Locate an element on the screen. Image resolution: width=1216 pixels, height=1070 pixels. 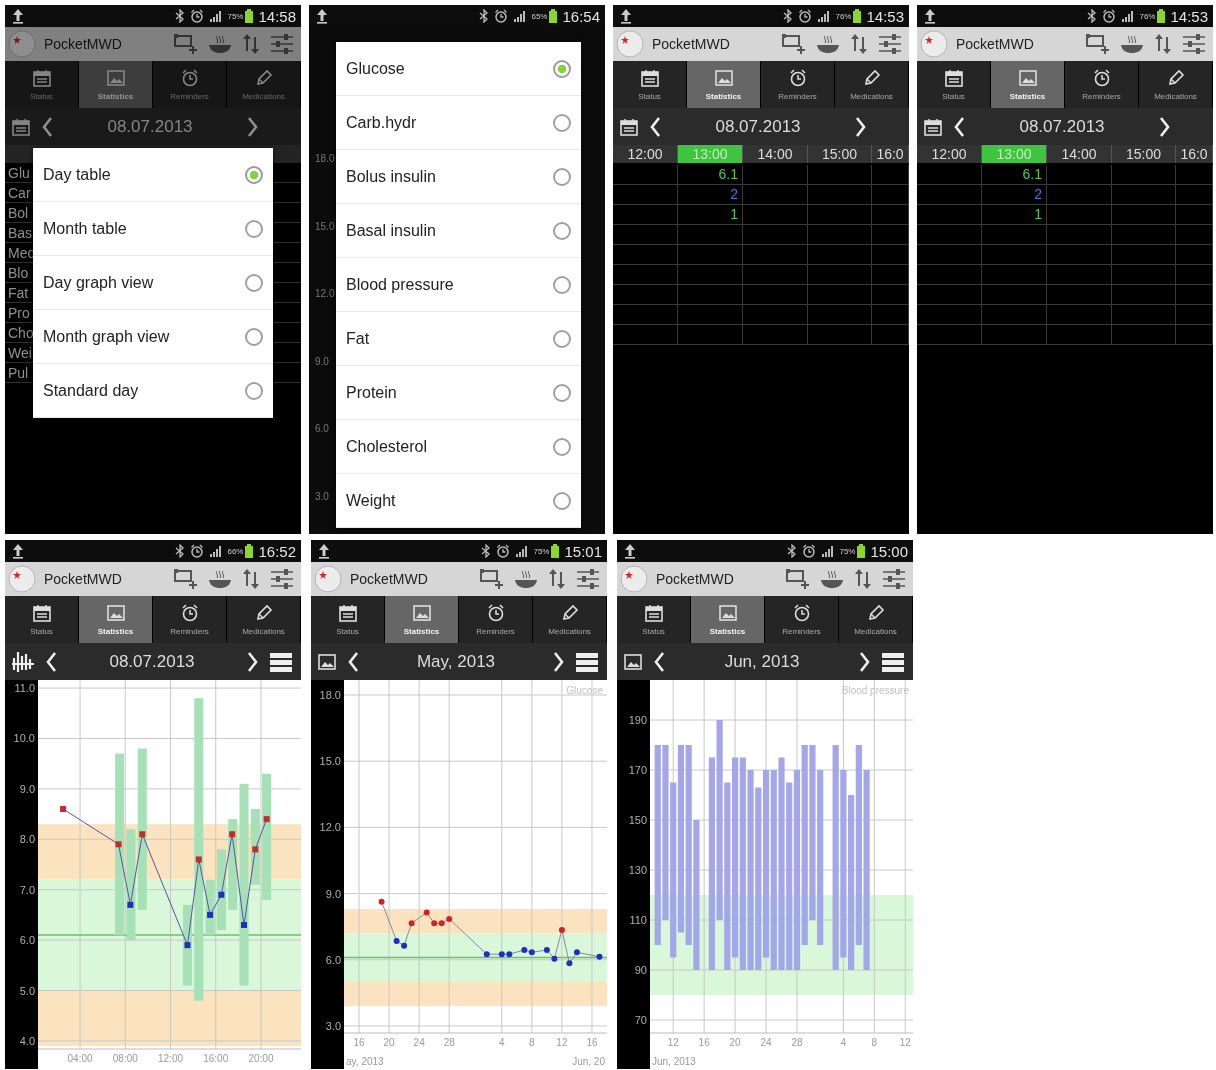
dialog-option: Weight is located at coordinates (458, 501).